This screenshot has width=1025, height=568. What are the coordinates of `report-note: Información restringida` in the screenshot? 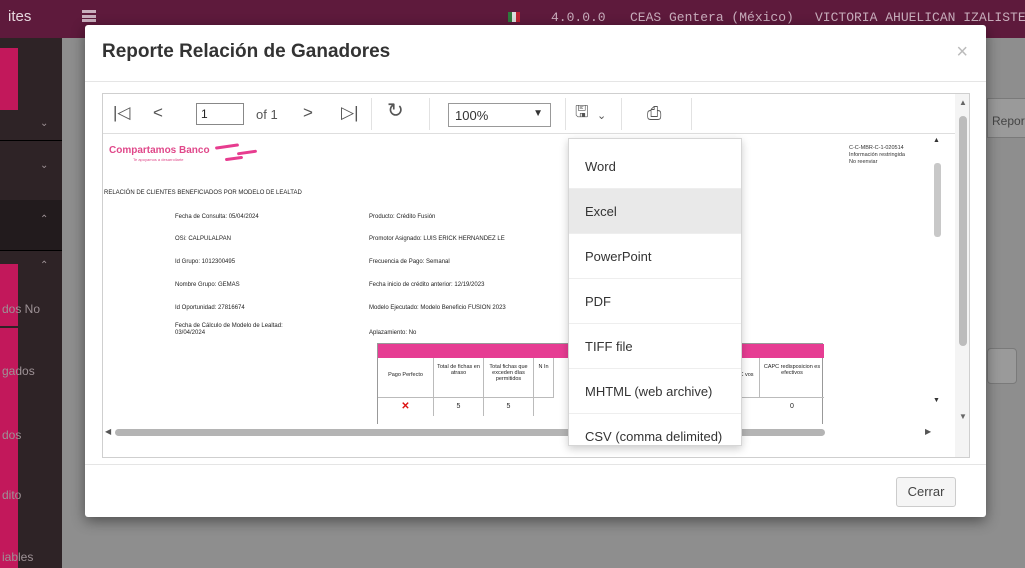 It's located at (877, 155).